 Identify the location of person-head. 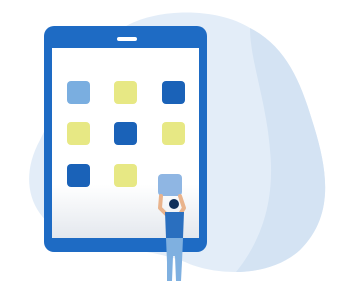
(174, 204).